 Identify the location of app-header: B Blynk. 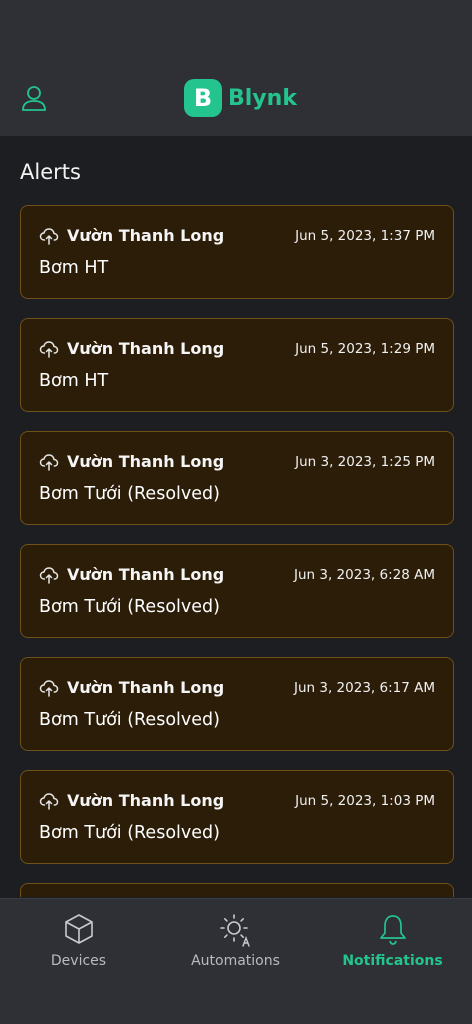
(236, 96).